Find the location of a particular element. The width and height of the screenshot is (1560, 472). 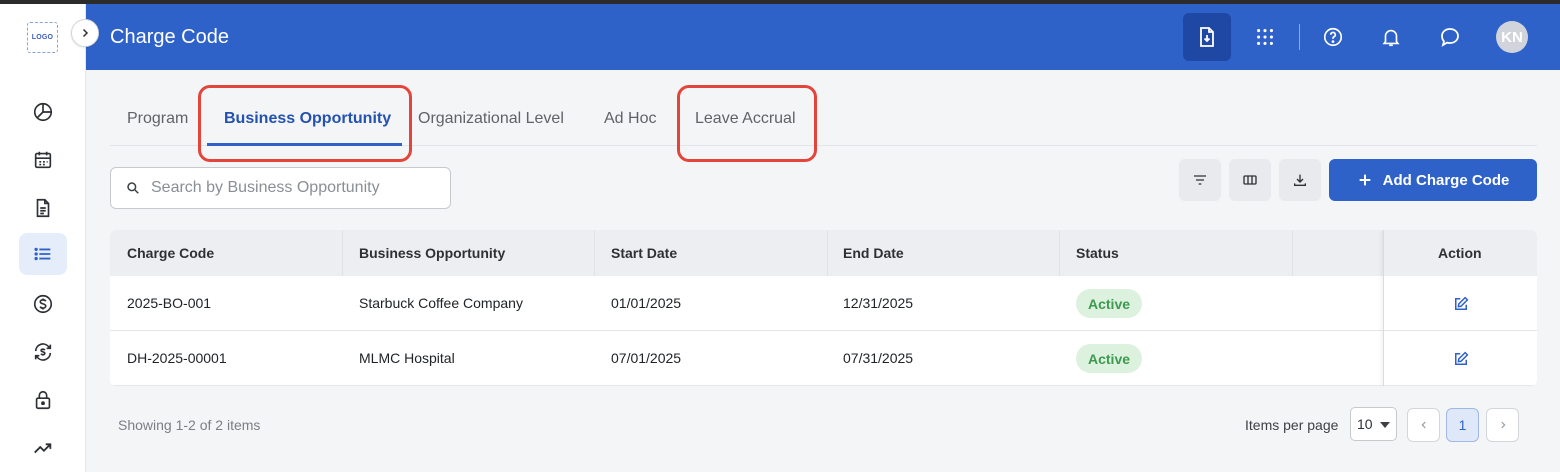

sidebar: LOGO is located at coordinates (43, 238).